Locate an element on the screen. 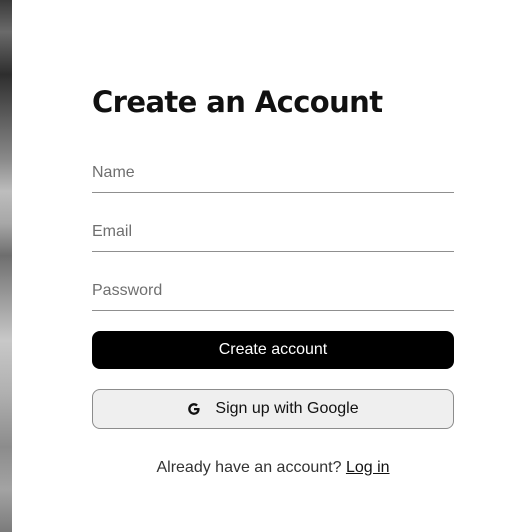  login-link: Log in is located at coordinates (368, 467).